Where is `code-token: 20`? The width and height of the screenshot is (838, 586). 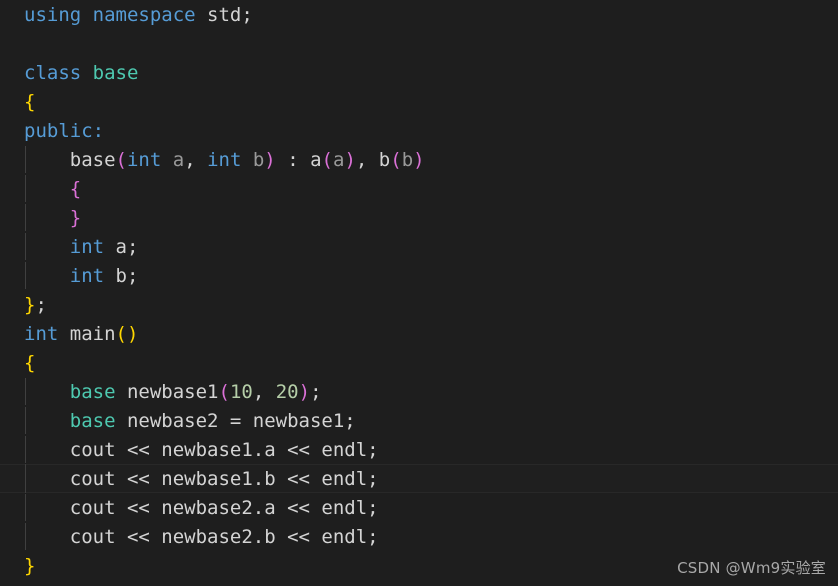
code-token: 20 is located at coordinates (287, 392).